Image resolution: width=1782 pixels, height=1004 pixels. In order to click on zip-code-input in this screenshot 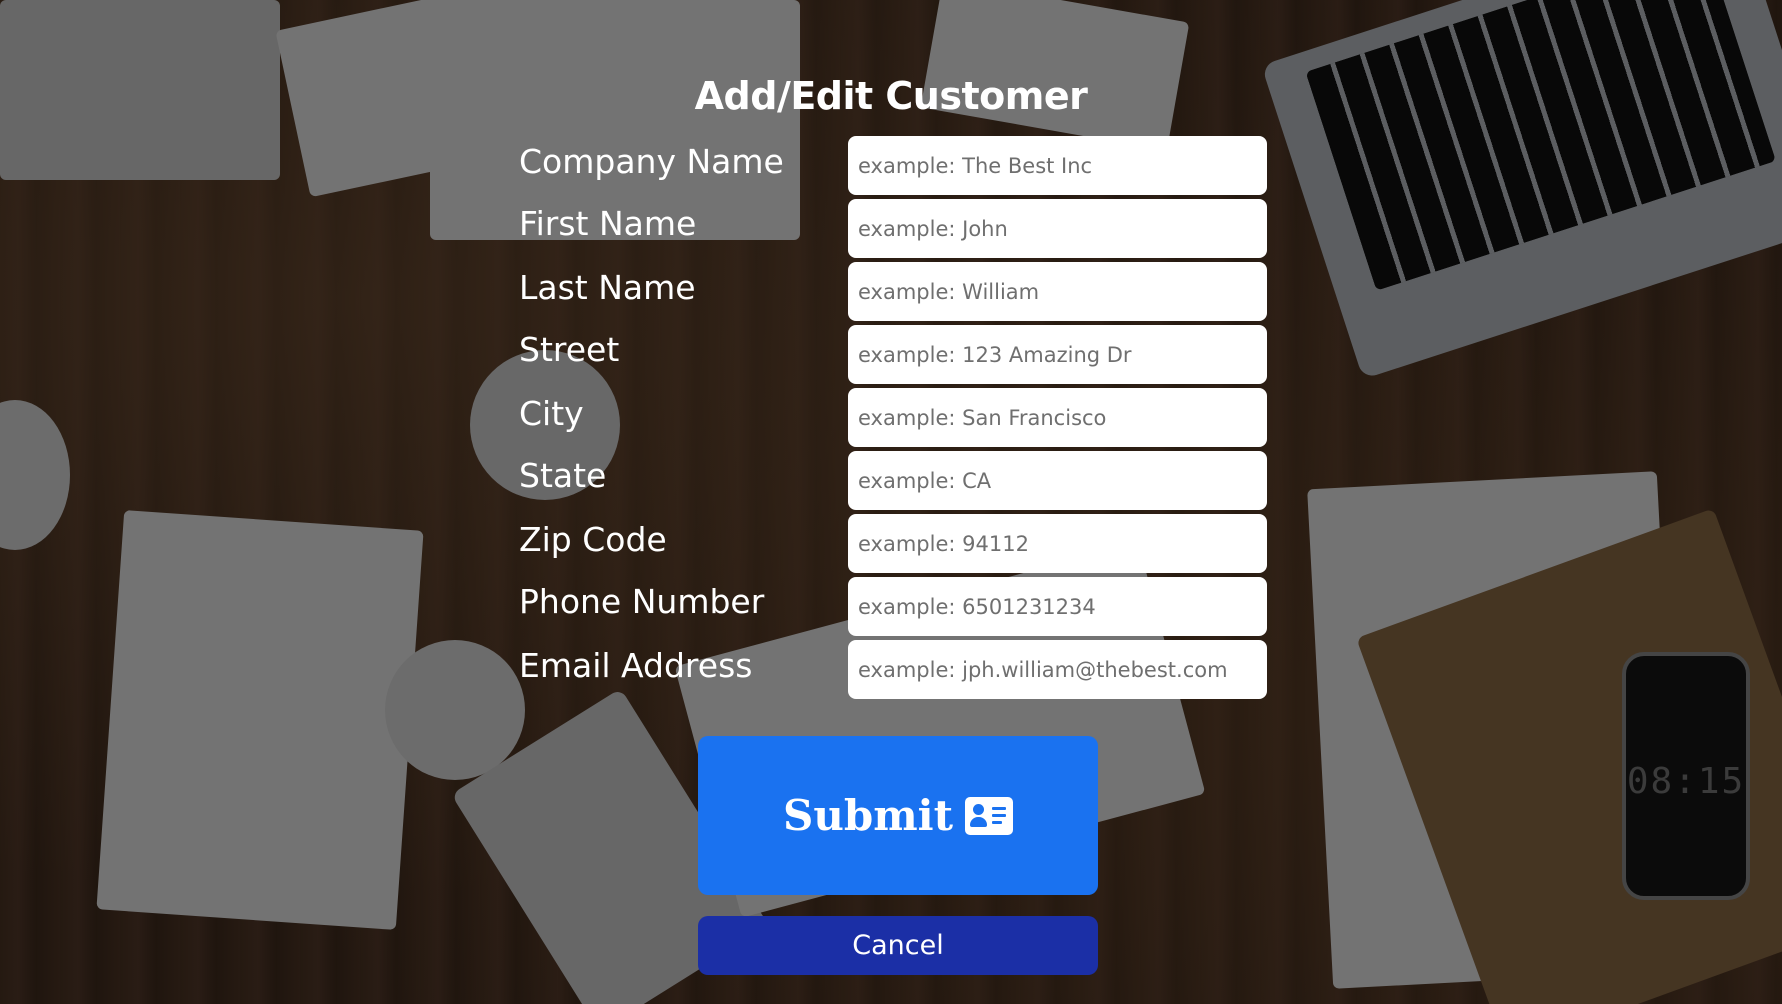, I will do `click(1057, 543)`.